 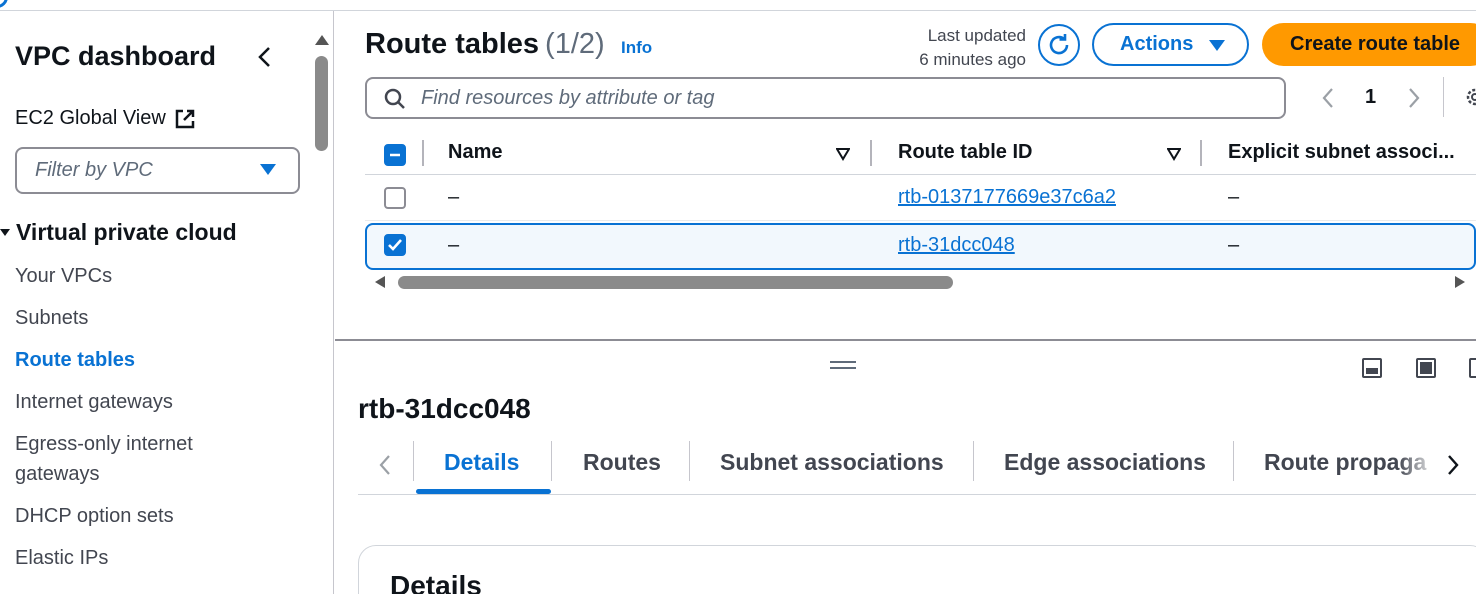 I want to click on sidebar-item-egress-only-line1: Egress-only internet, so click(x=104, y=444).